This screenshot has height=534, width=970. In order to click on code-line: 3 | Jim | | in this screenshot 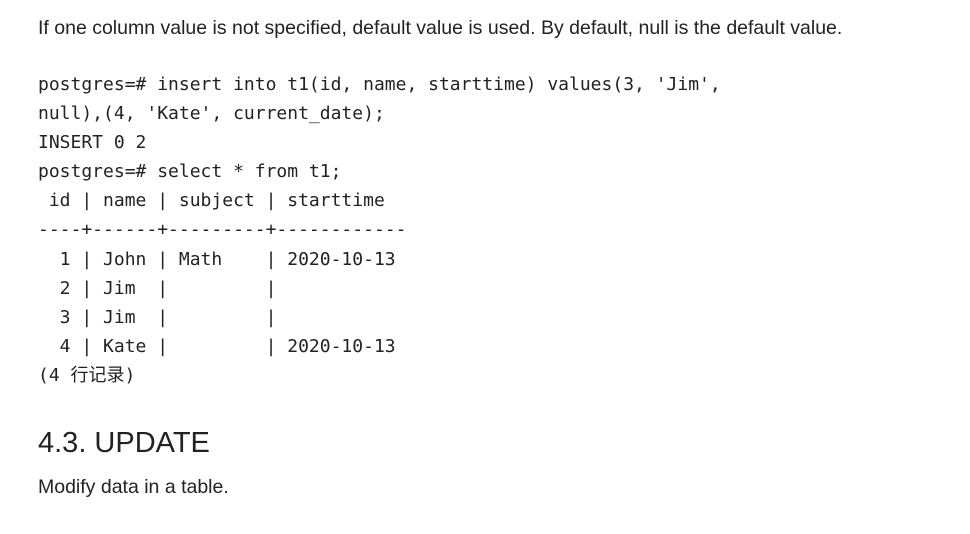, I will do `click(157, 317)`.